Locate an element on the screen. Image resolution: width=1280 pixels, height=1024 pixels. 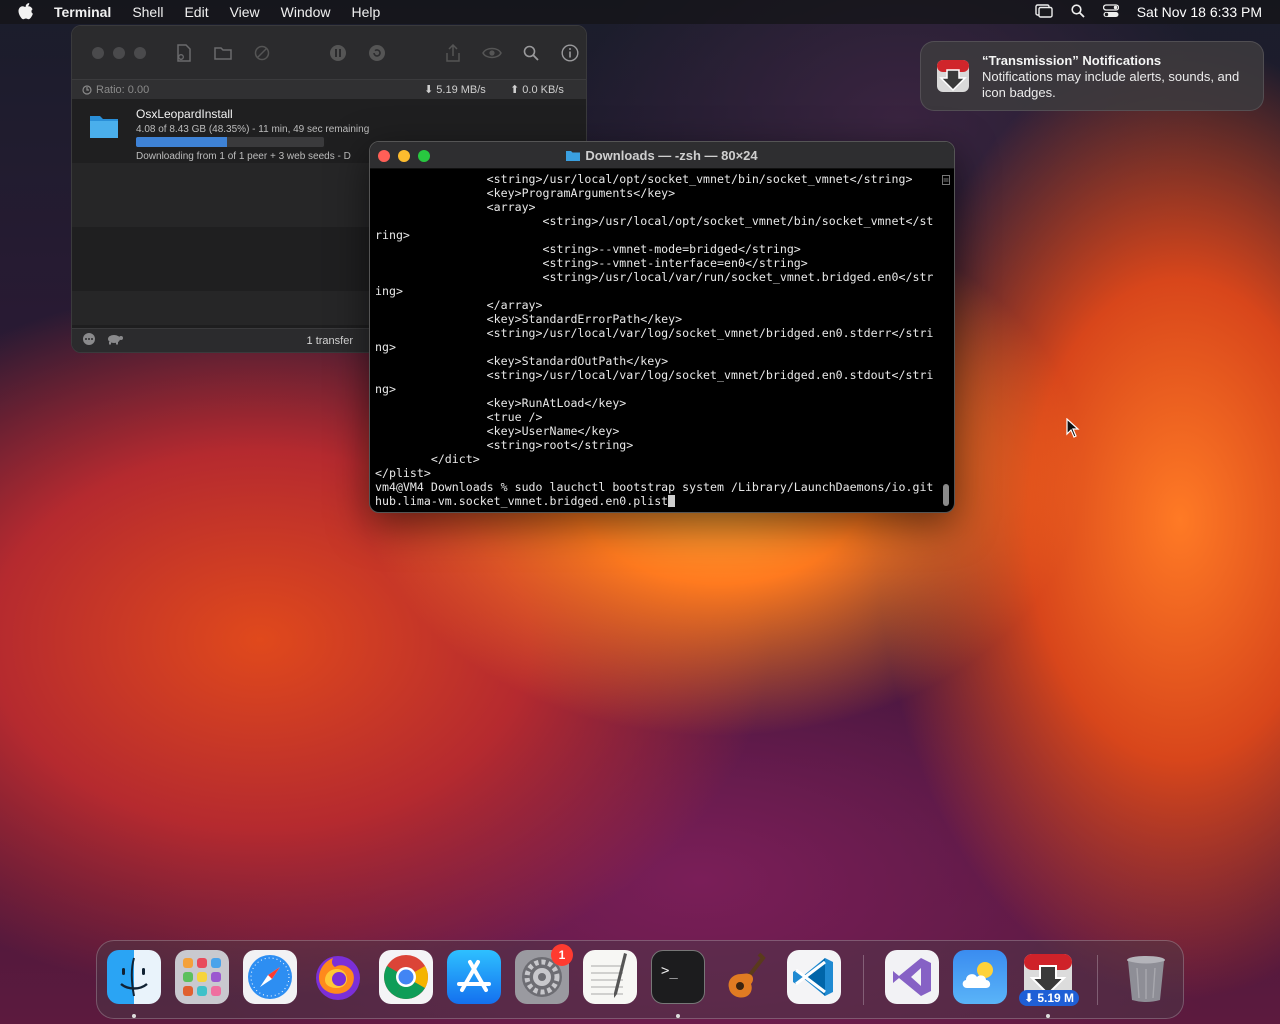
terminal-icon: >_ is located at coordinates (669, 971).